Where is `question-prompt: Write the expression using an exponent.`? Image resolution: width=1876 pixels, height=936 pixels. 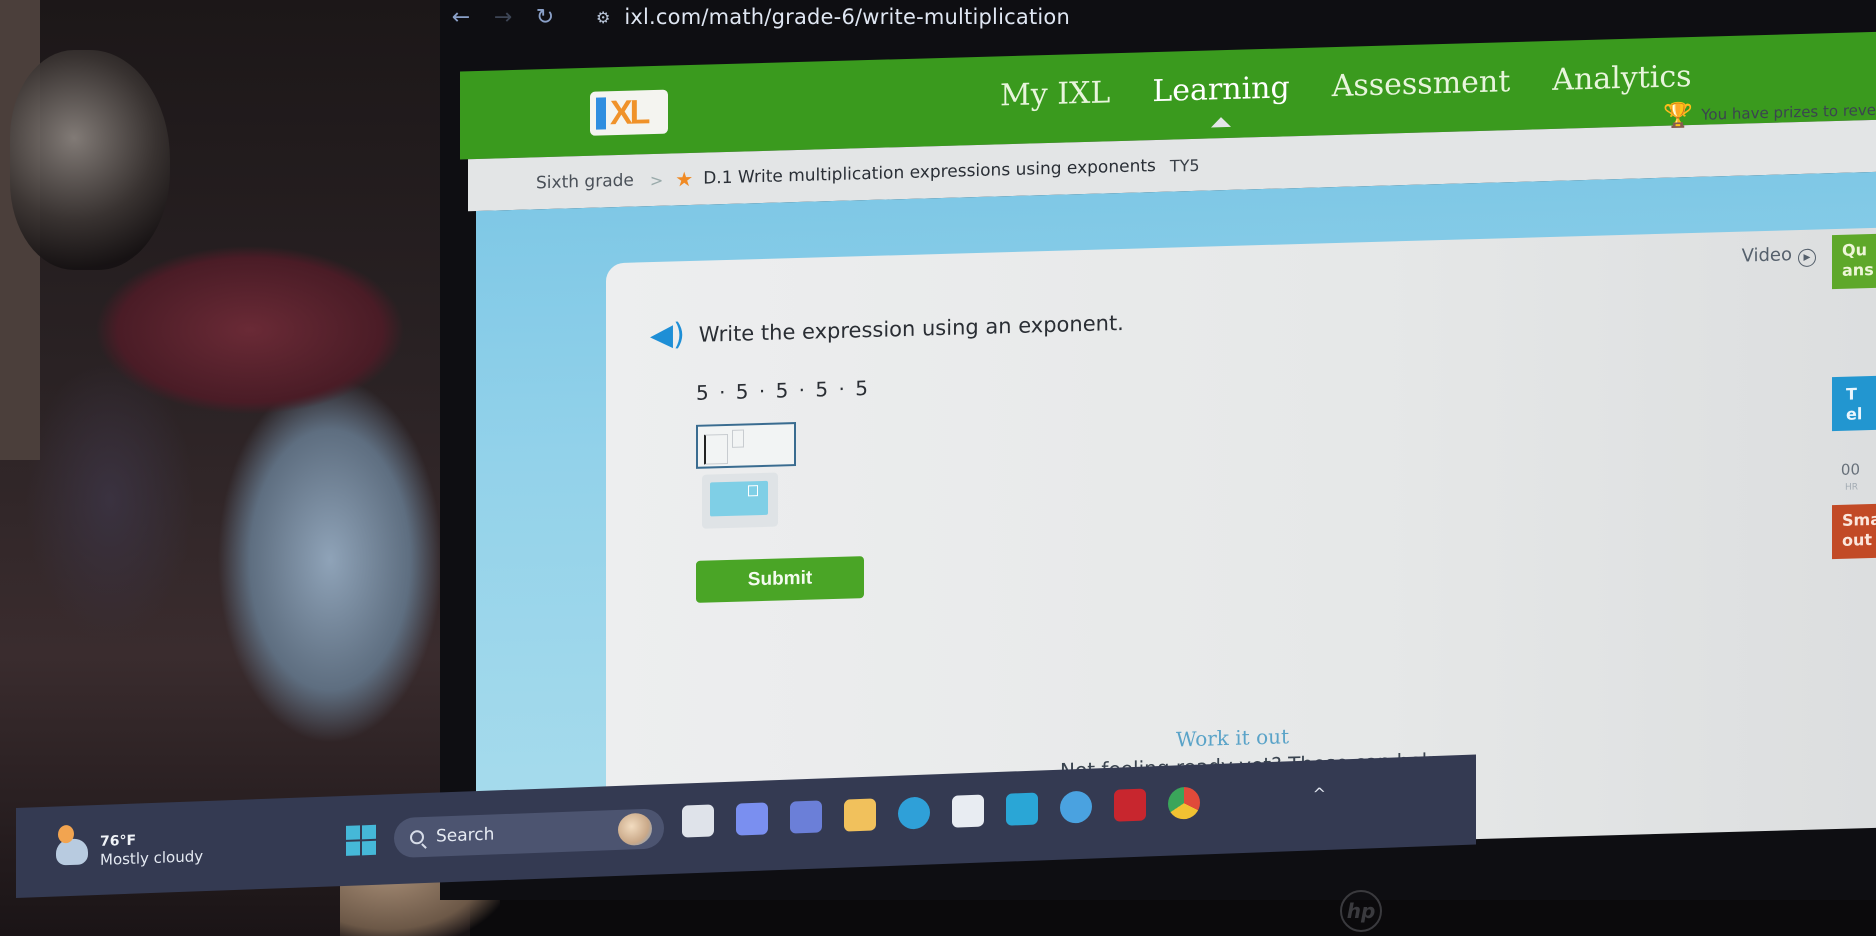
question-prompt: Write the expression using an exponent. is located at coordinates (911, 328).